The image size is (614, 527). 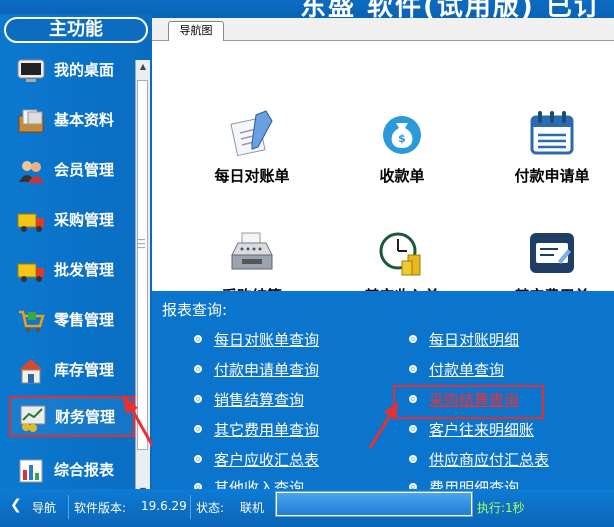 What do you see at coordinates (143, 67) in the screenshot?
I see `scroll-up-icon: ▲` at bounding box center [143, 67].